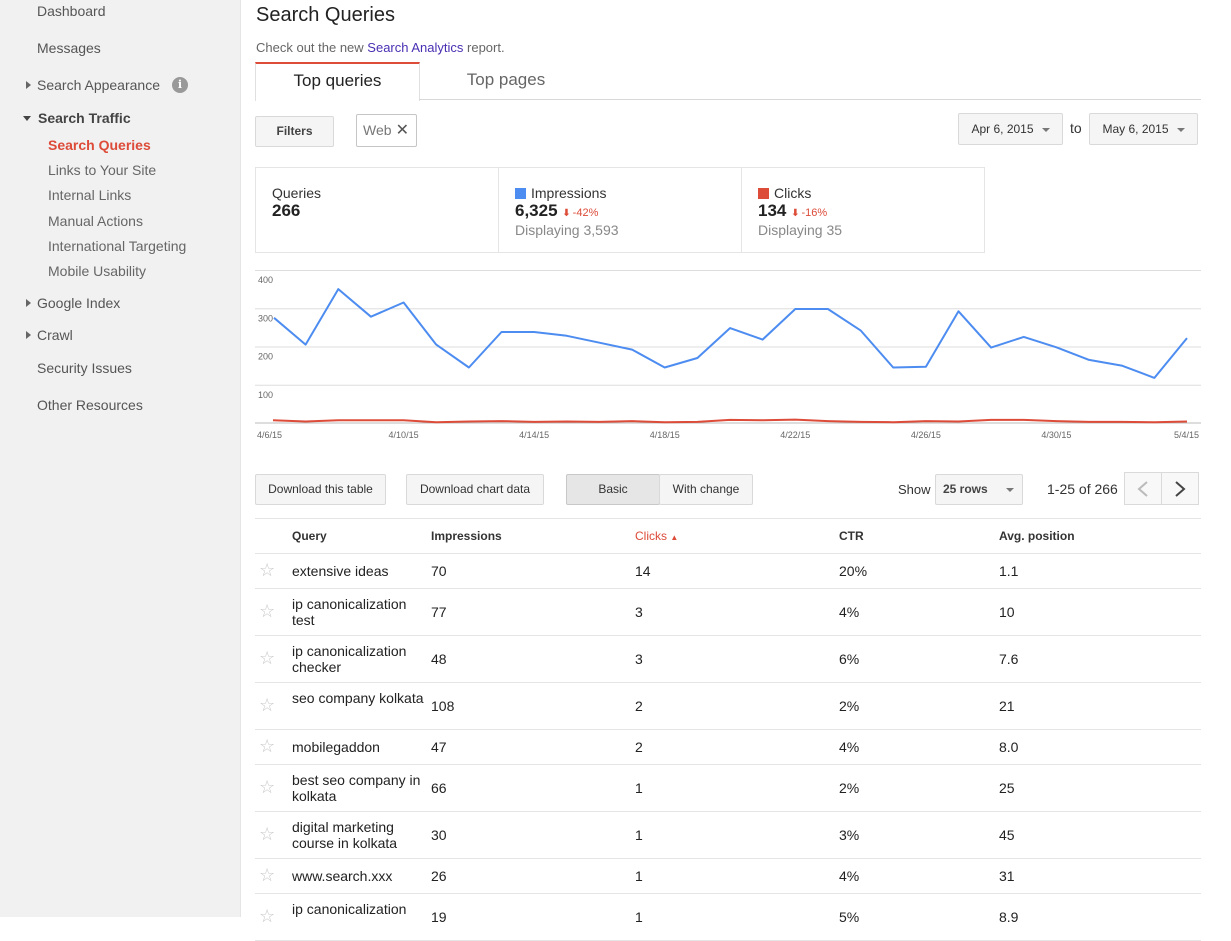  I want to click on chart-y-axis: 100 200 300 400, so click(265, 337).